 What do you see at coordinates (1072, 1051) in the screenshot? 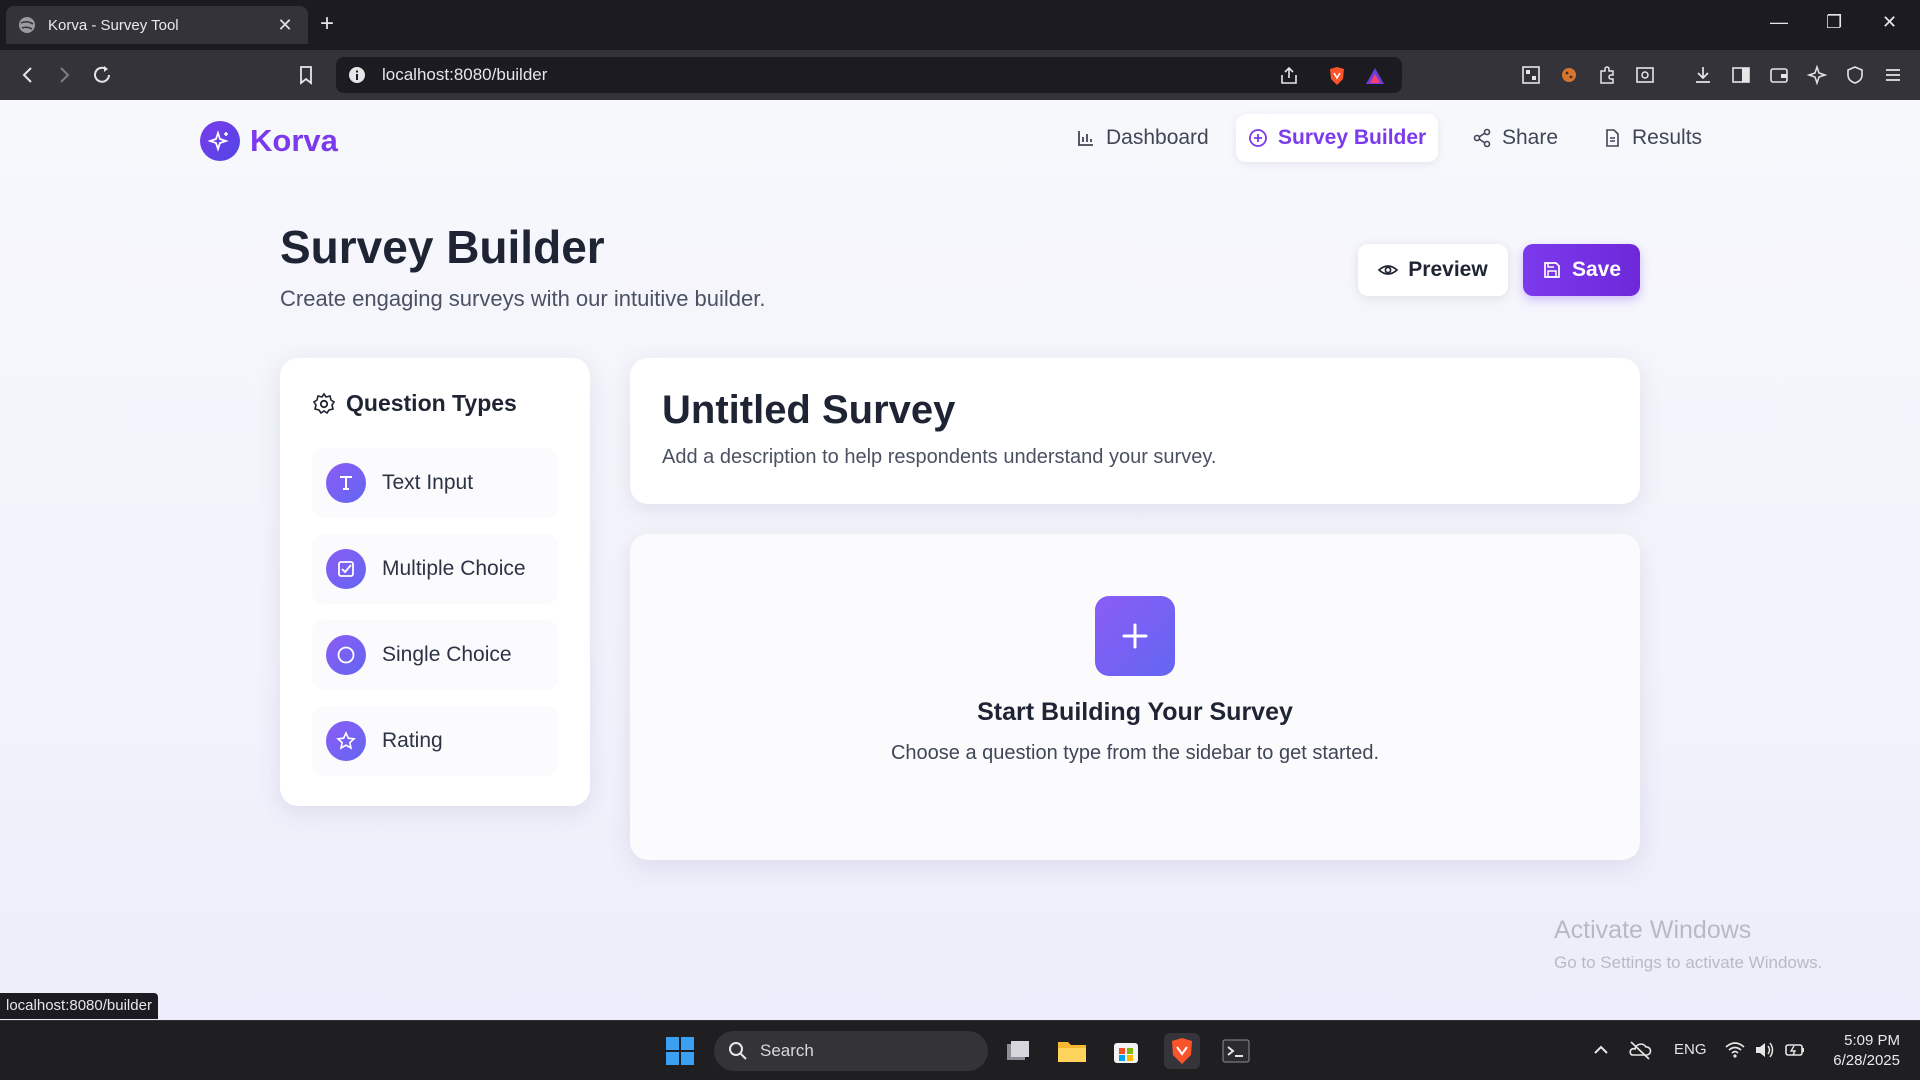
I see `file-explorer-icon` at bounding box center [1072, 1051].